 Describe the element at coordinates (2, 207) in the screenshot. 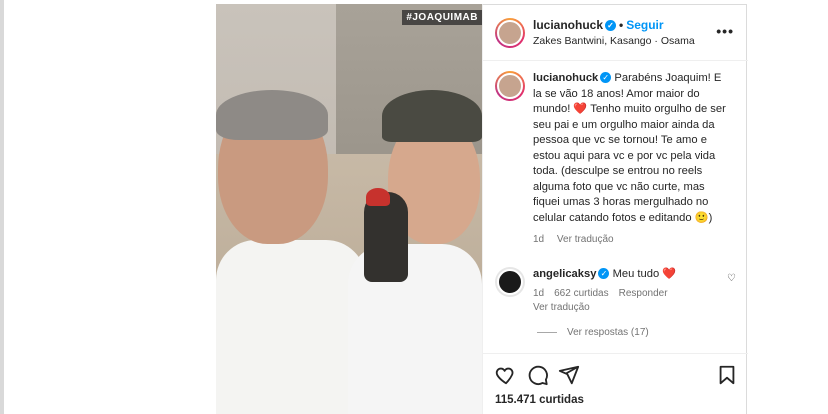

I see `scrollbar` at that location.